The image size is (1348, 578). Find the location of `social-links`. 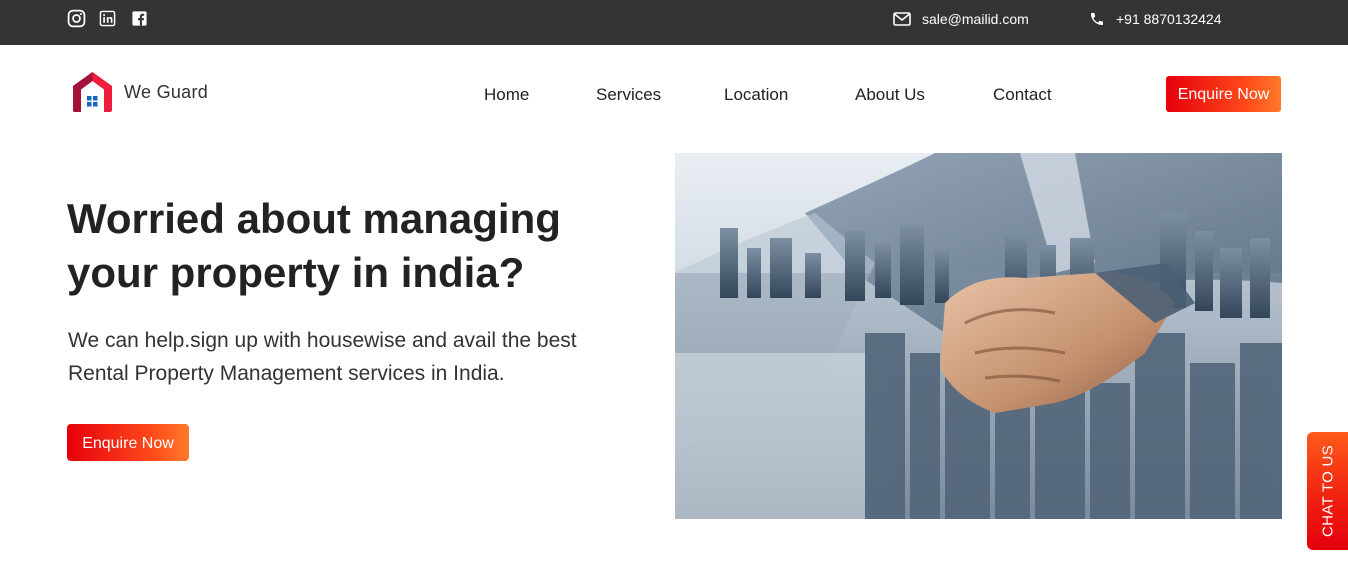

social-links is located at coordinates (108, 18).